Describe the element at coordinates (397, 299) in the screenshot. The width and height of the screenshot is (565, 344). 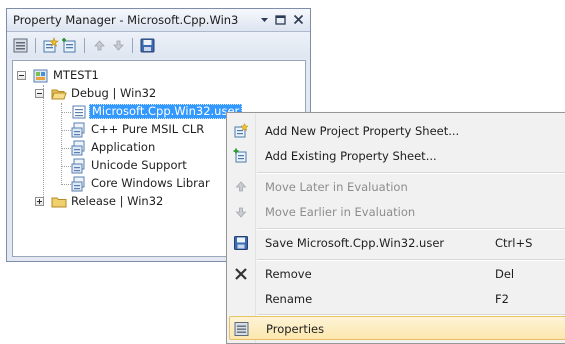
I see `menu-item-rename: Rename F2` at that location.